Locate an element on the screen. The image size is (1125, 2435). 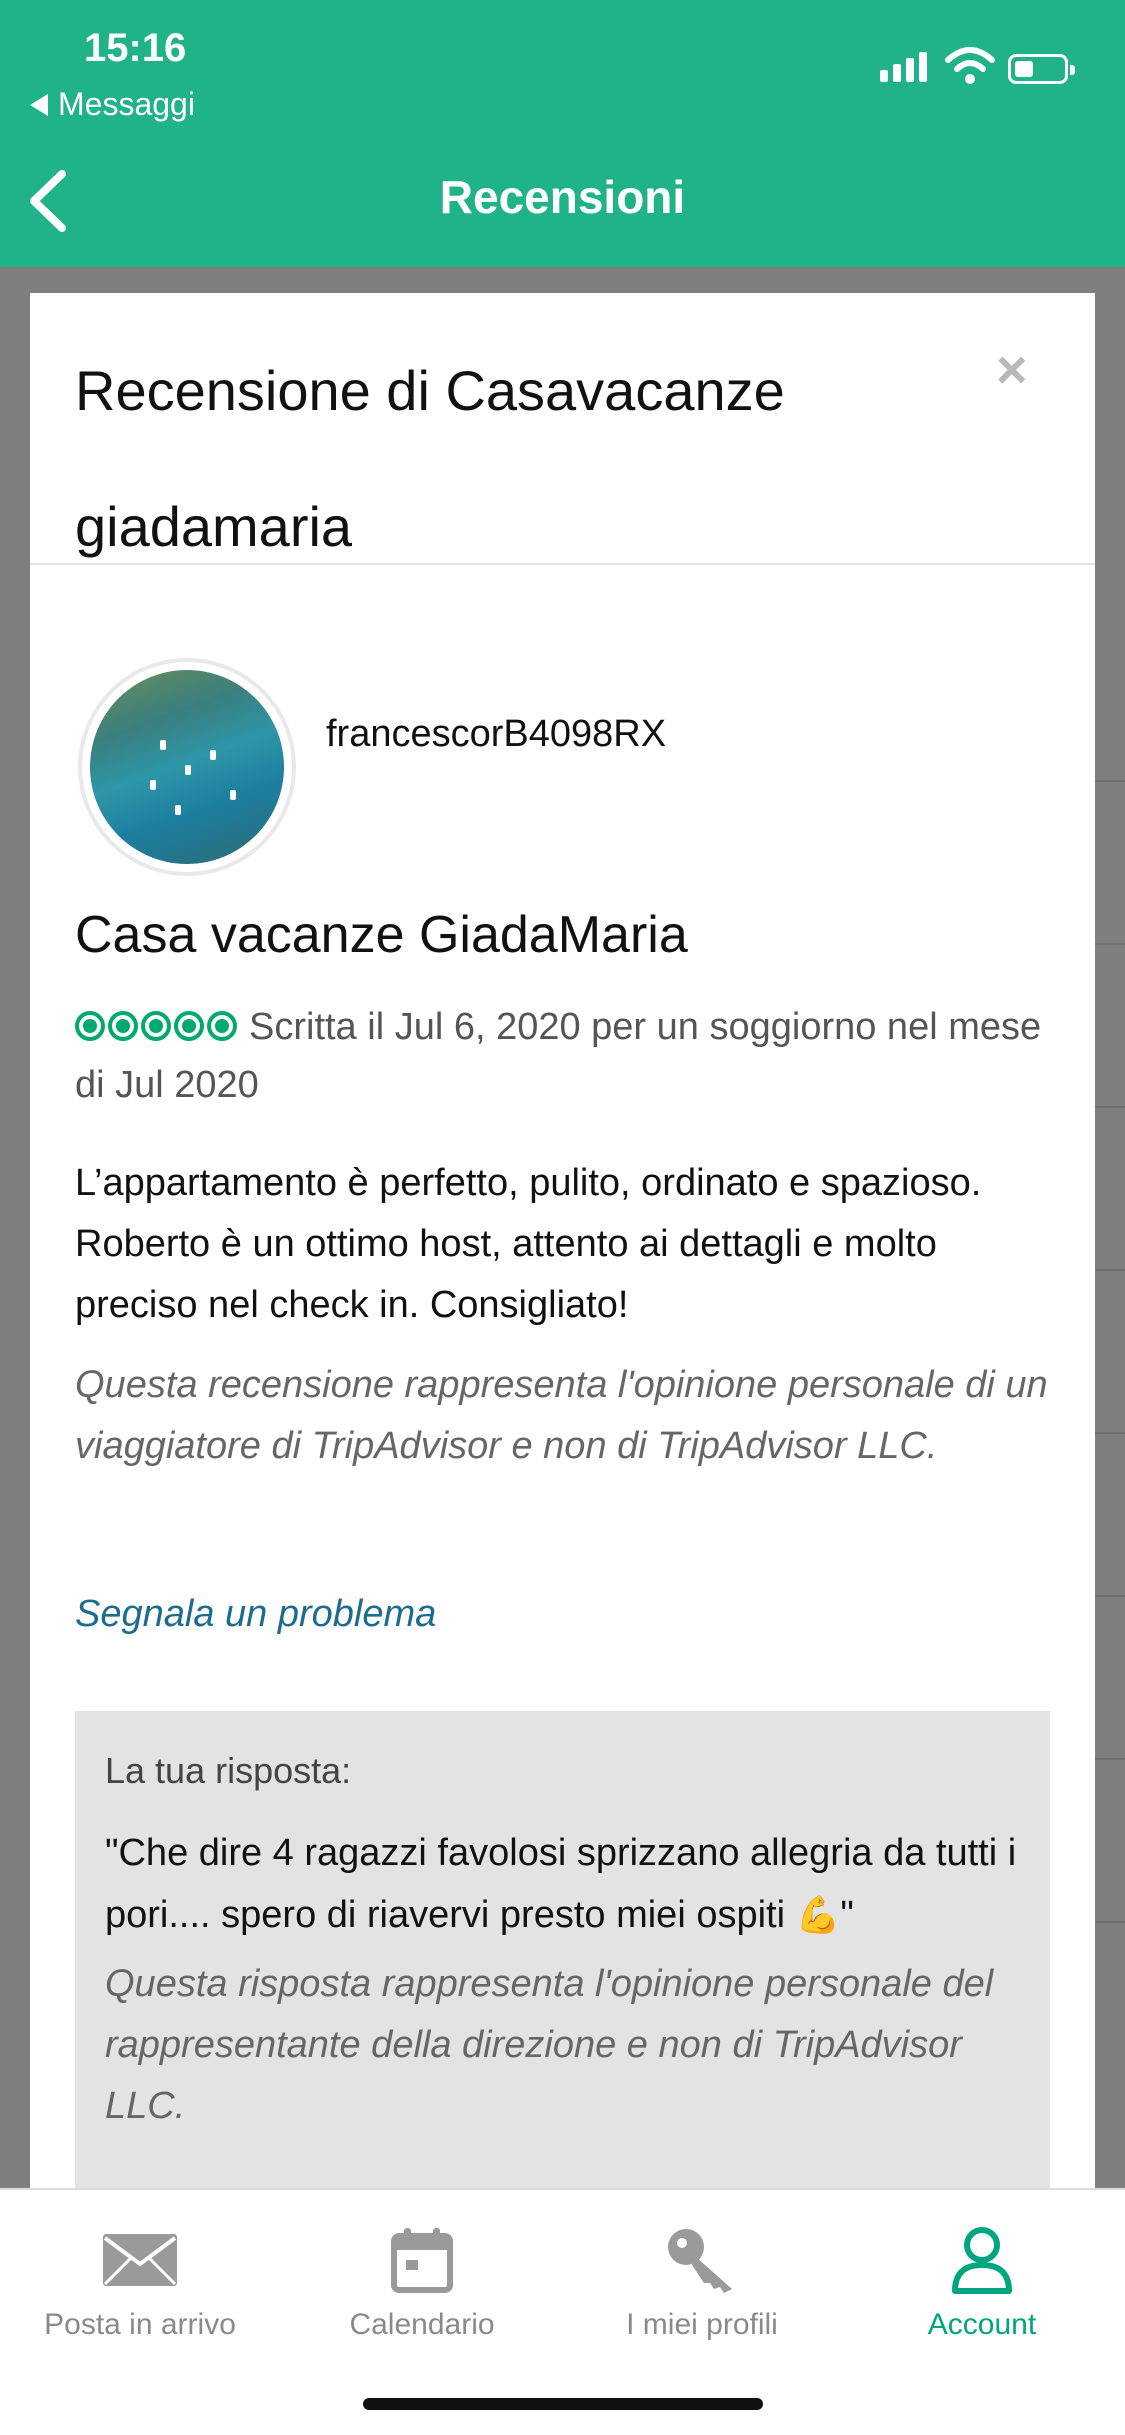
review-place-title: Casa vacanze GiadaMaria is located at coordinates (381, 935).